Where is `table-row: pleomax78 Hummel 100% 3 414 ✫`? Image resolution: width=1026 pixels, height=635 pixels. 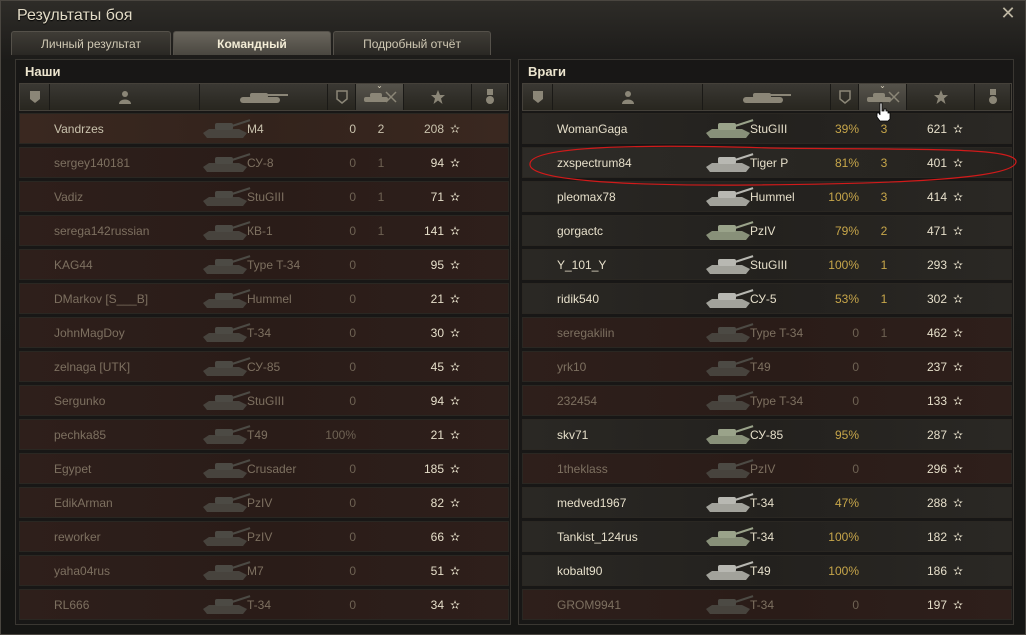
table-row: pleomax78 Hummel 100% 3 414 ✫ is located at coordinates (767, 196).